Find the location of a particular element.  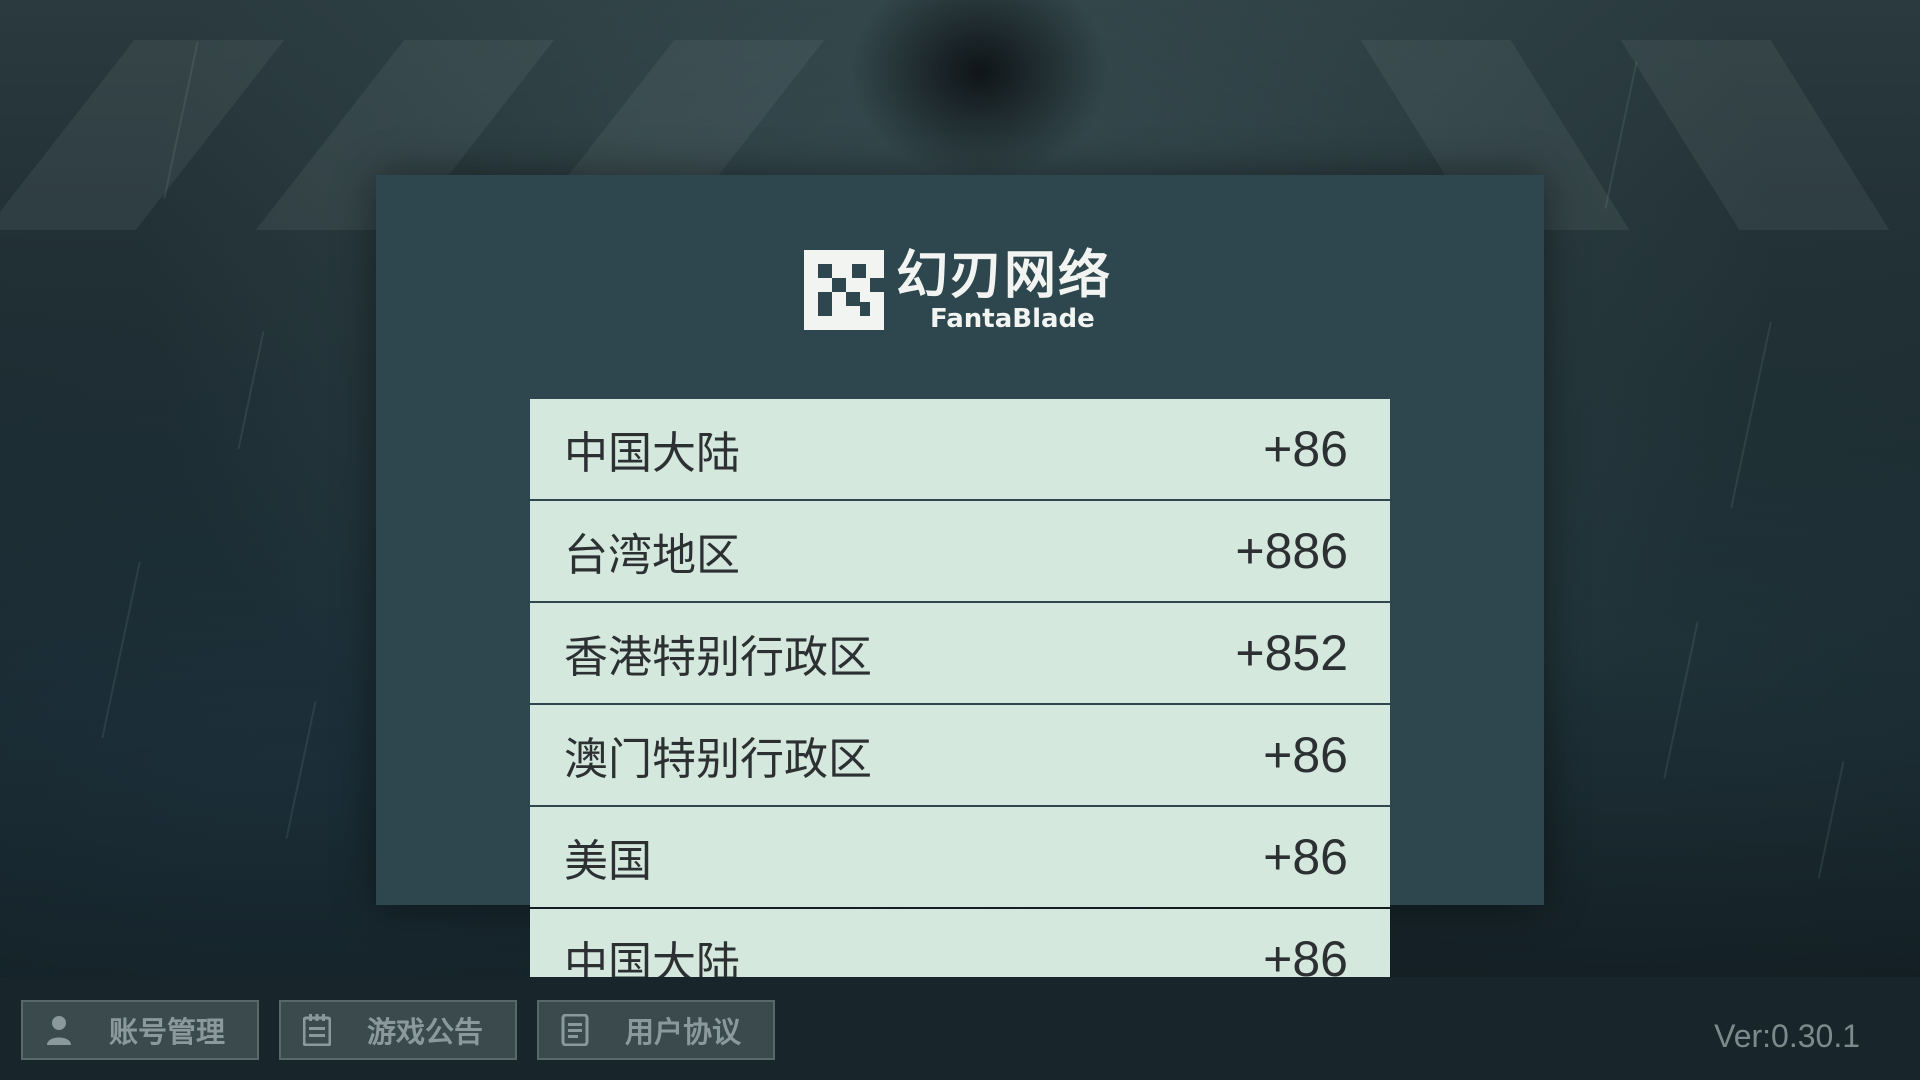

version-label: Ver:0.30.1 is located at coordinates (1787, 1036).